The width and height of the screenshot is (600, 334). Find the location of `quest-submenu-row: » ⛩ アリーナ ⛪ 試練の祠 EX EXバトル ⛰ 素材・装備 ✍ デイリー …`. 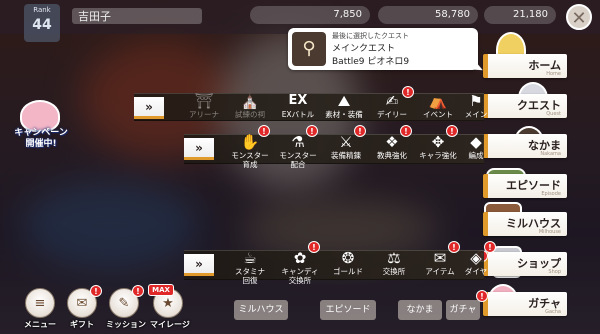

quest-submenu-row: » ⛩ アリーナ ⛪ 試練の祠 EX EXバトル ⛰ 素材・装備 ✍ デイリー … is located at coordinates (310, 103).